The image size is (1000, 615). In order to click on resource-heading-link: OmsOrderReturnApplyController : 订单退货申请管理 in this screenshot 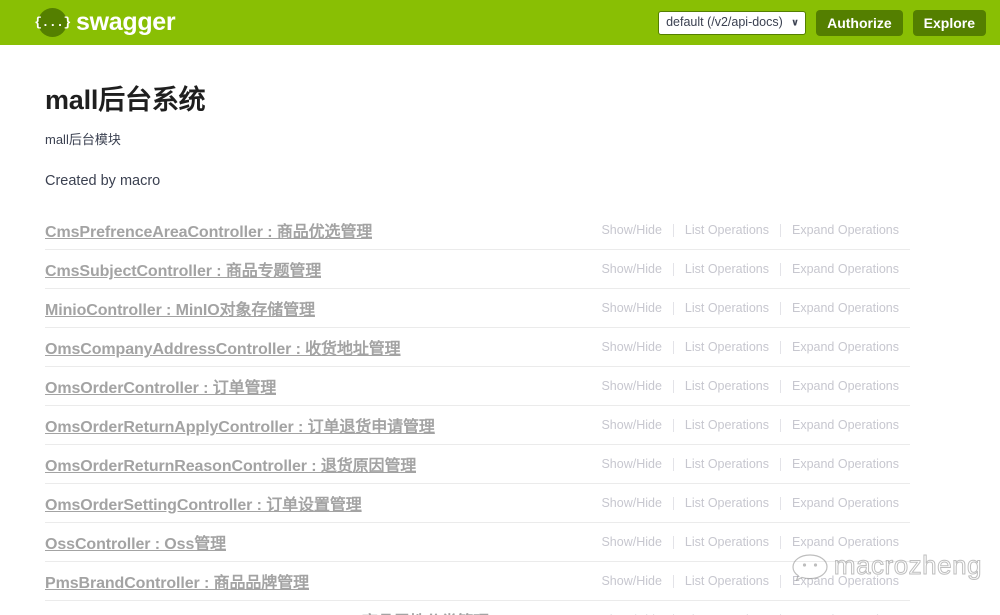, I will do `click(240, 425)`.